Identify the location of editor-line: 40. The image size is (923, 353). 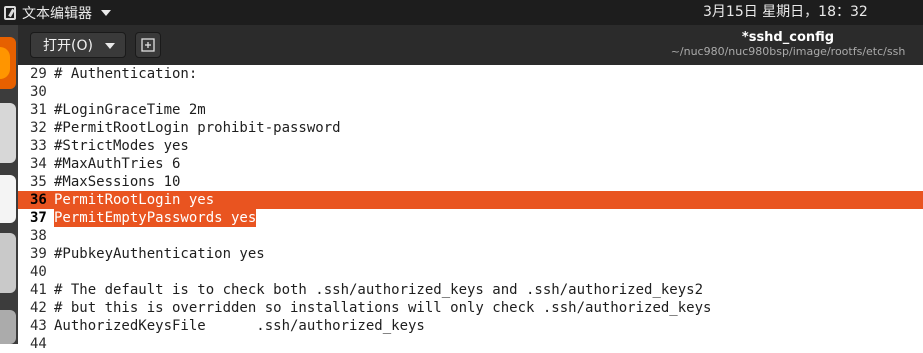
(470, 272).